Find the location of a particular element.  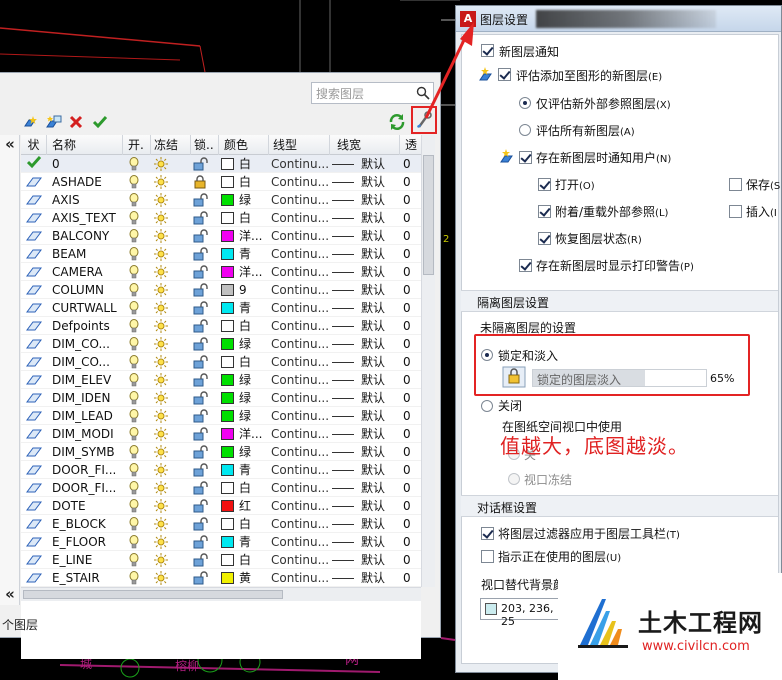

layer-row: DOOR_FI... 白 Continu... 默认 0 is located at coordinates (221, 488).